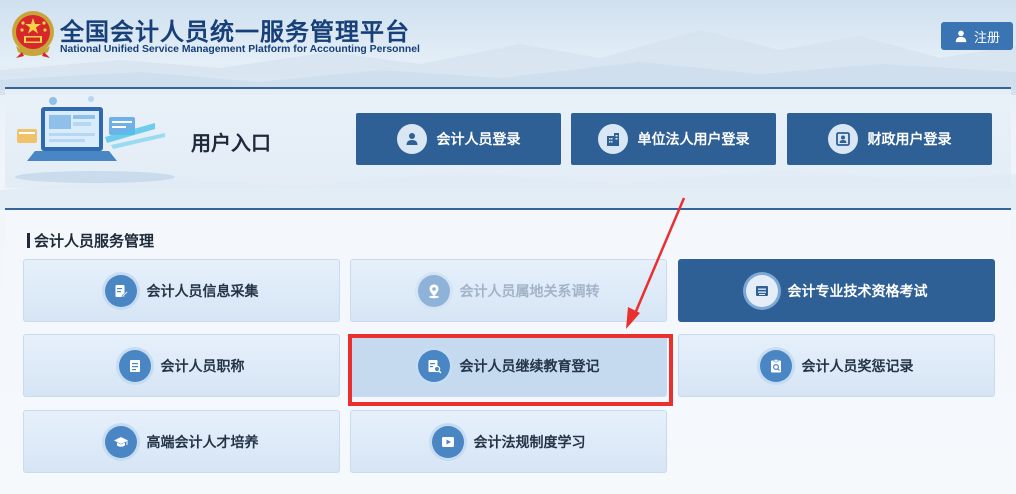 The height and width of the screenshot is (494, 1016). What do you see at coordinates (235, 32) in the screenshot?
I see `site-title: 全国会计人员统一服务管理平台` at bounding box center [235, 32].